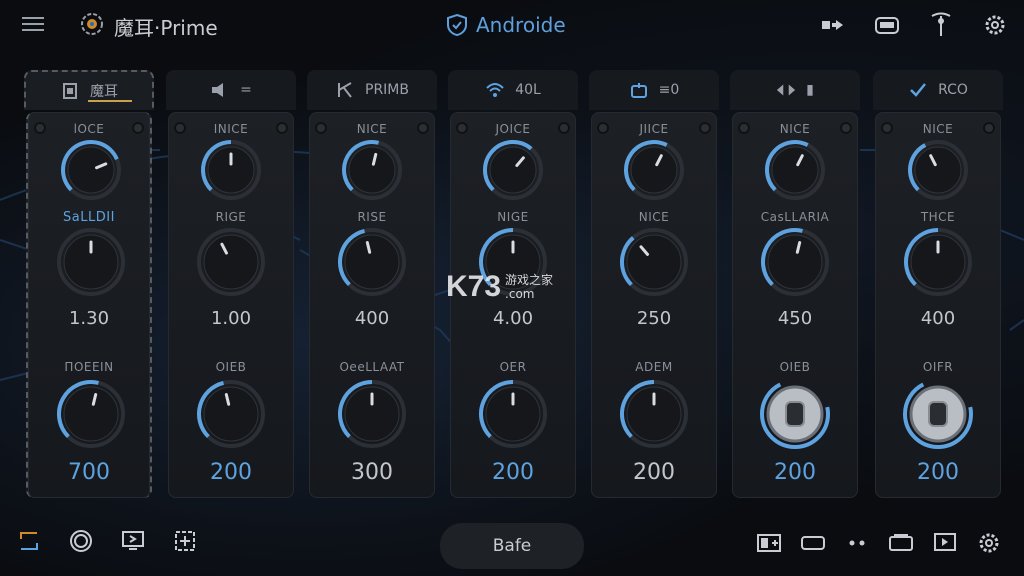 This screenshot has width=1024, height=576. I want to click on knob1-label: ΙΝΙCE, so click(231, 129).